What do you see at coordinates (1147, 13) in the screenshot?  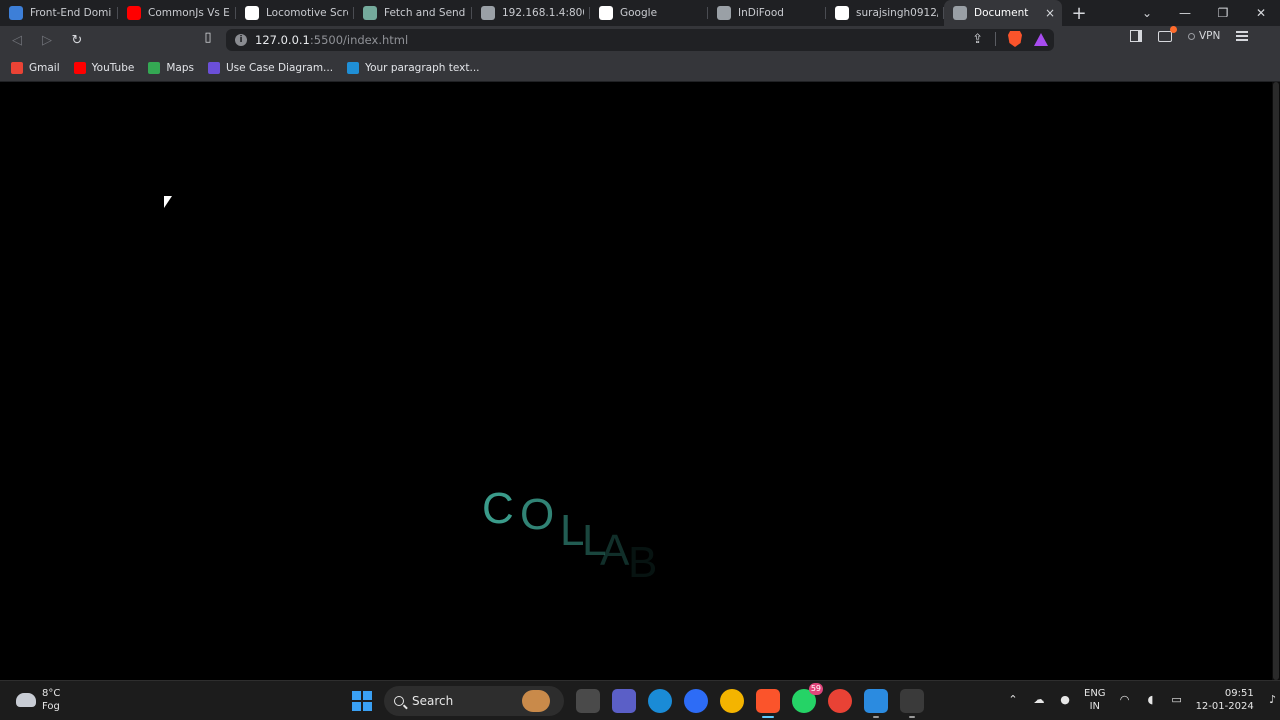 I see `tab-search-chevron-icon: ⌄` at bounding box center [1147, 13].